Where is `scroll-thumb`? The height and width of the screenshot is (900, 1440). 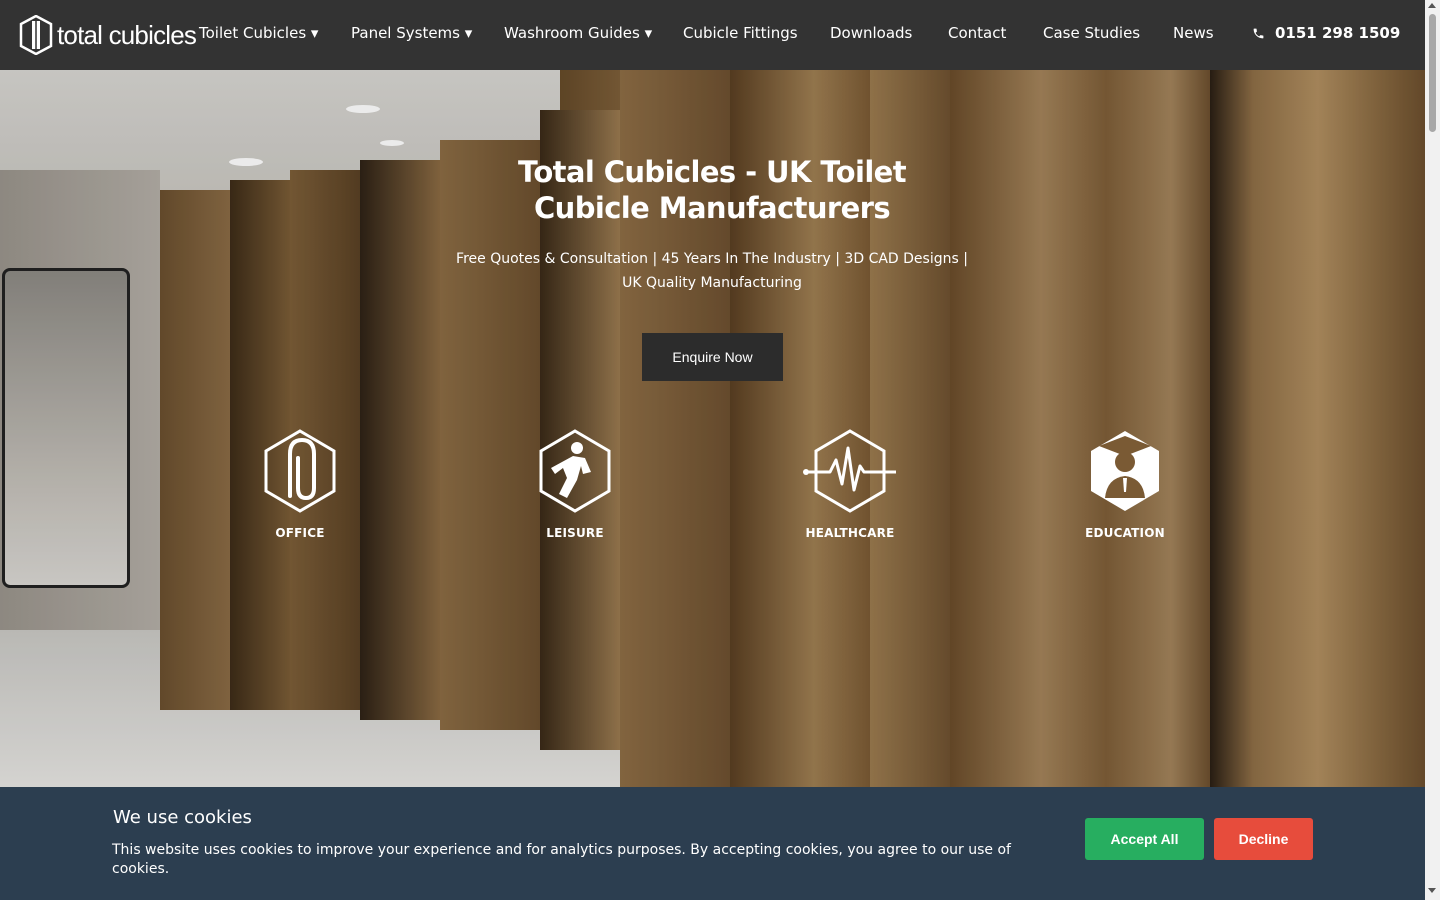
scroll-thumb is located at coordinates (1432, 73).